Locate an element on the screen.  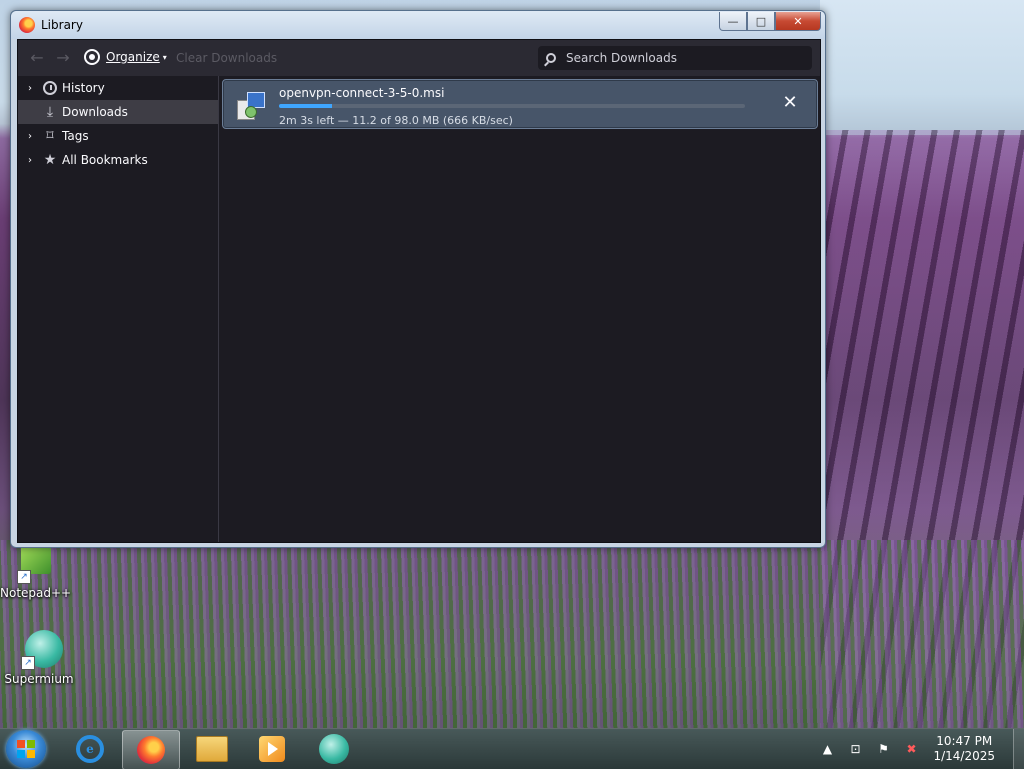
taskbar-app-firefox is located at coordinates (151, 750).